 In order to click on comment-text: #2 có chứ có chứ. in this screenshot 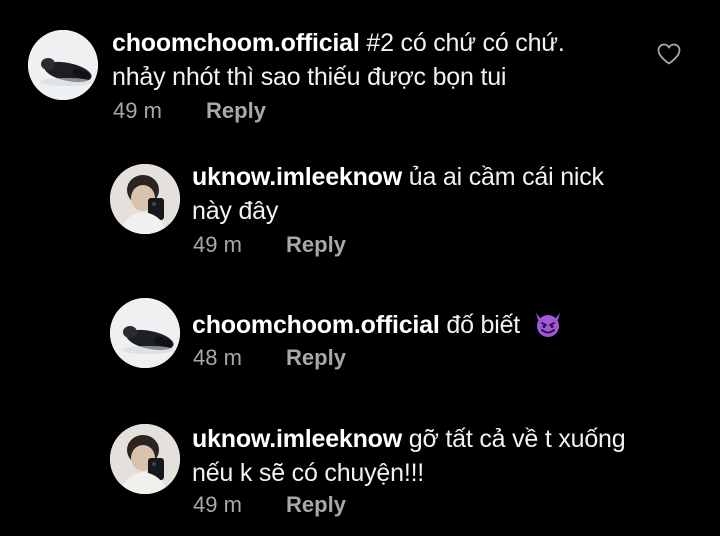, I will do `click(465, 43)`.